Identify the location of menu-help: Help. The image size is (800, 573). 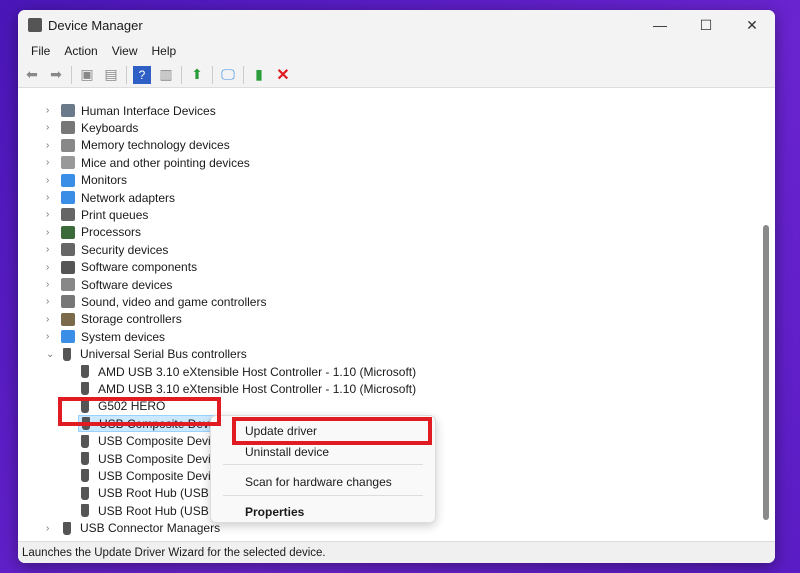
(164, 51).